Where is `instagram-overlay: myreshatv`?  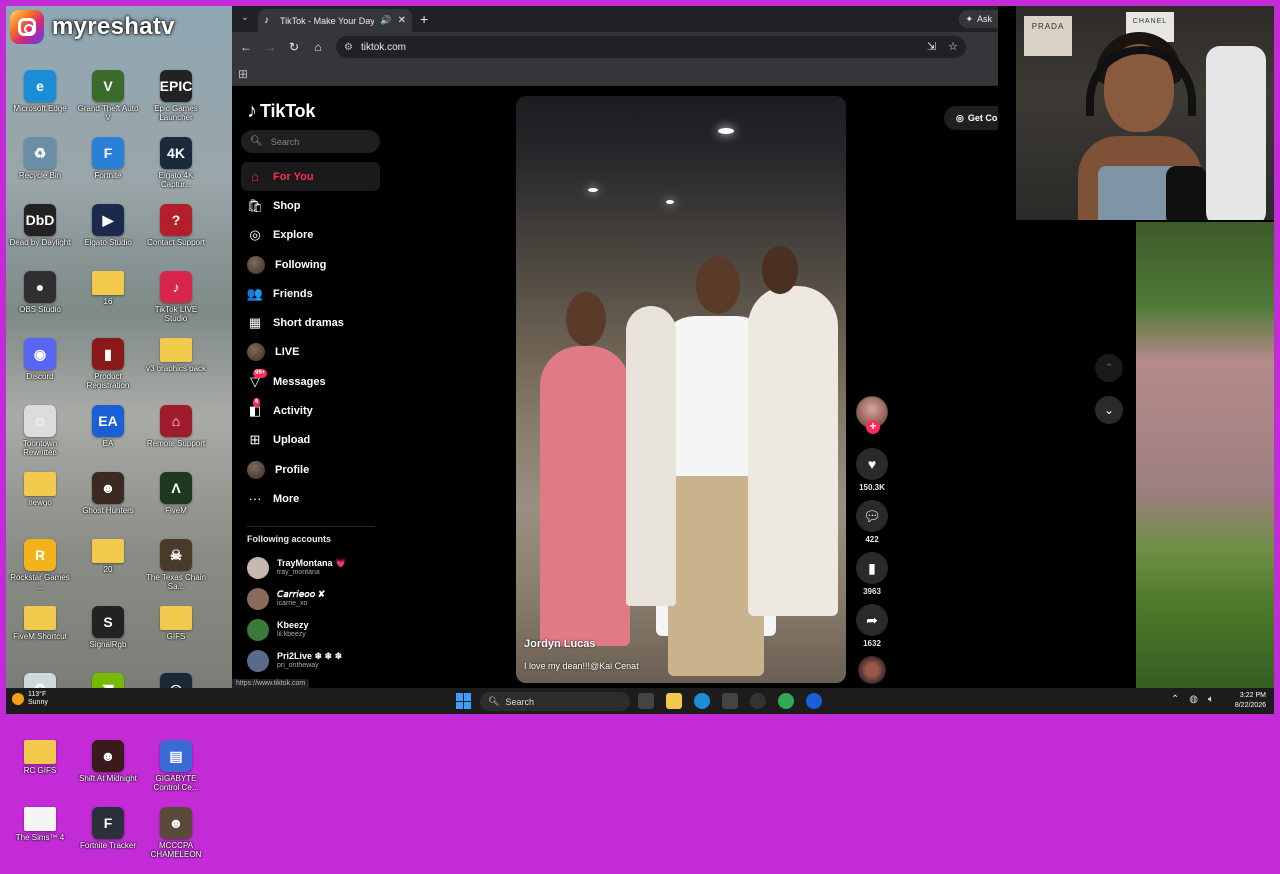
instagram-overlay: myreshatv is located at coordinates (92, 27).